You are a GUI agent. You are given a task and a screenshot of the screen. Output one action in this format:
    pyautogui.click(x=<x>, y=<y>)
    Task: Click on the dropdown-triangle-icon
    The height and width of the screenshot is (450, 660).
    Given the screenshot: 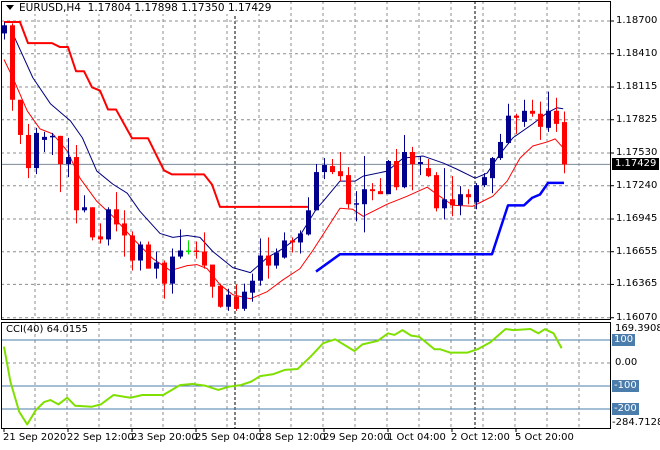 What is the action you would take?
    pyautogui.click(x=10, y=7)
    